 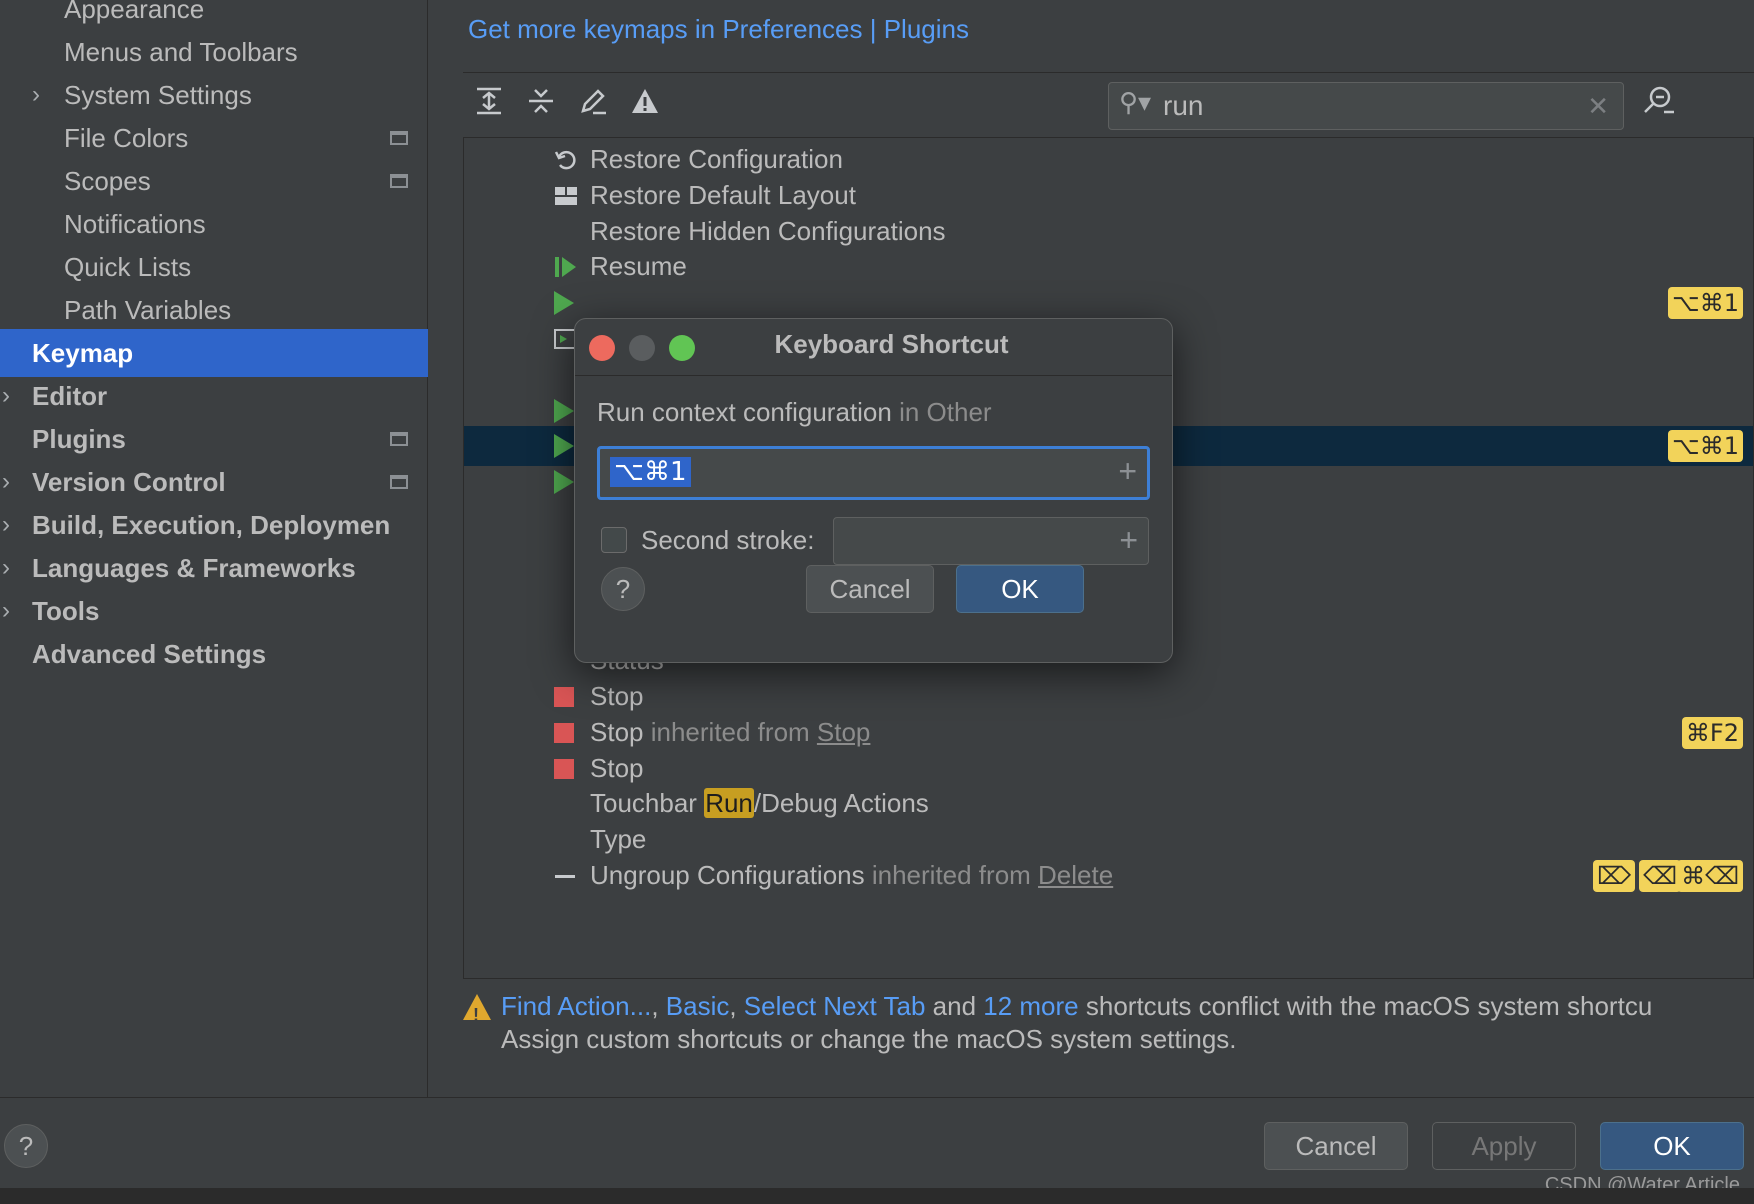 I want to click on find-by-shortcut-icon, so click(x=1659, y=105).